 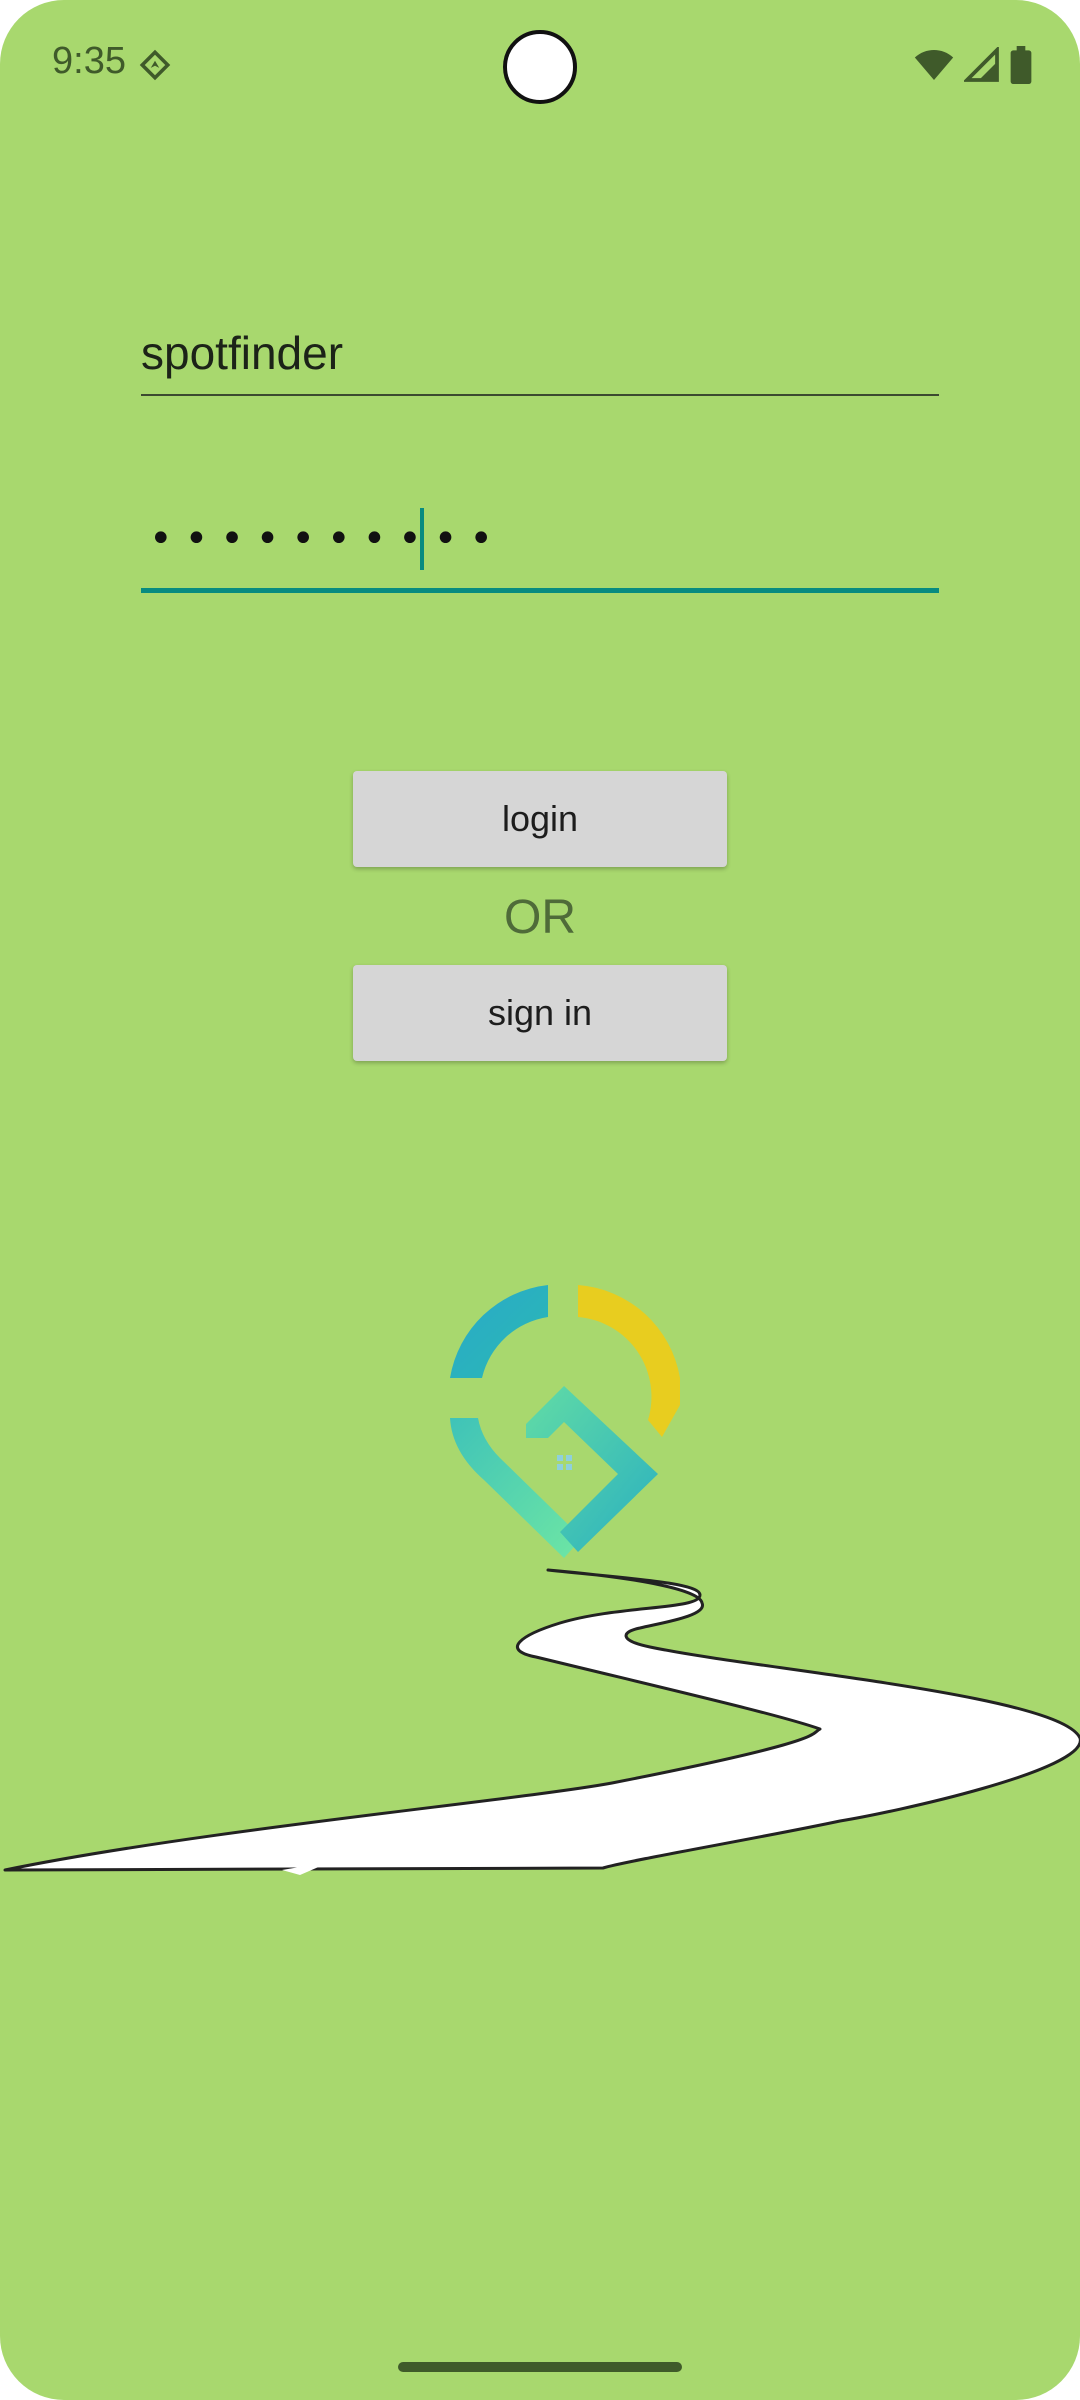 I want to click on wifi-icon, so click(x=934, y=65).